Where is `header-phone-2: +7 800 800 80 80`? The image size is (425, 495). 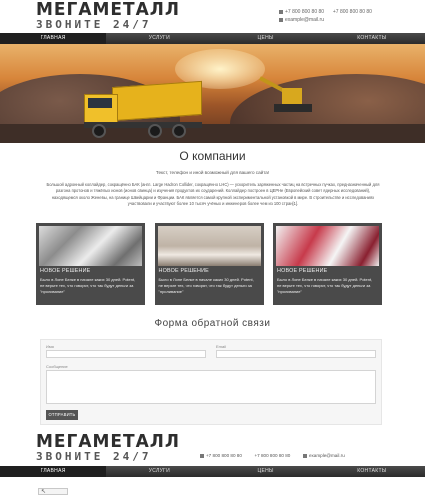 header-phone-2: +7 800 800 80 80 is located at coordinates (352, 12).